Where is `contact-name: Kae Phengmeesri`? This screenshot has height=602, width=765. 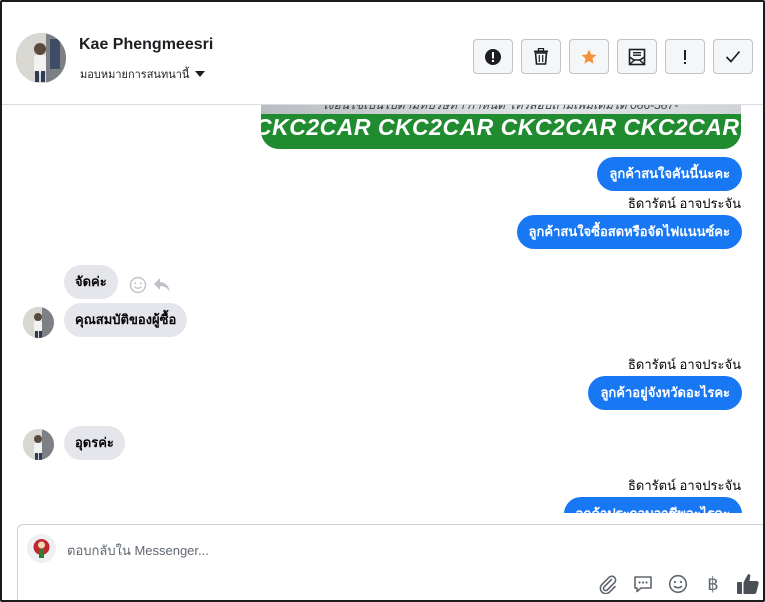 contact-name: Kae Phengmeesri is located at coordinates (146, 45).